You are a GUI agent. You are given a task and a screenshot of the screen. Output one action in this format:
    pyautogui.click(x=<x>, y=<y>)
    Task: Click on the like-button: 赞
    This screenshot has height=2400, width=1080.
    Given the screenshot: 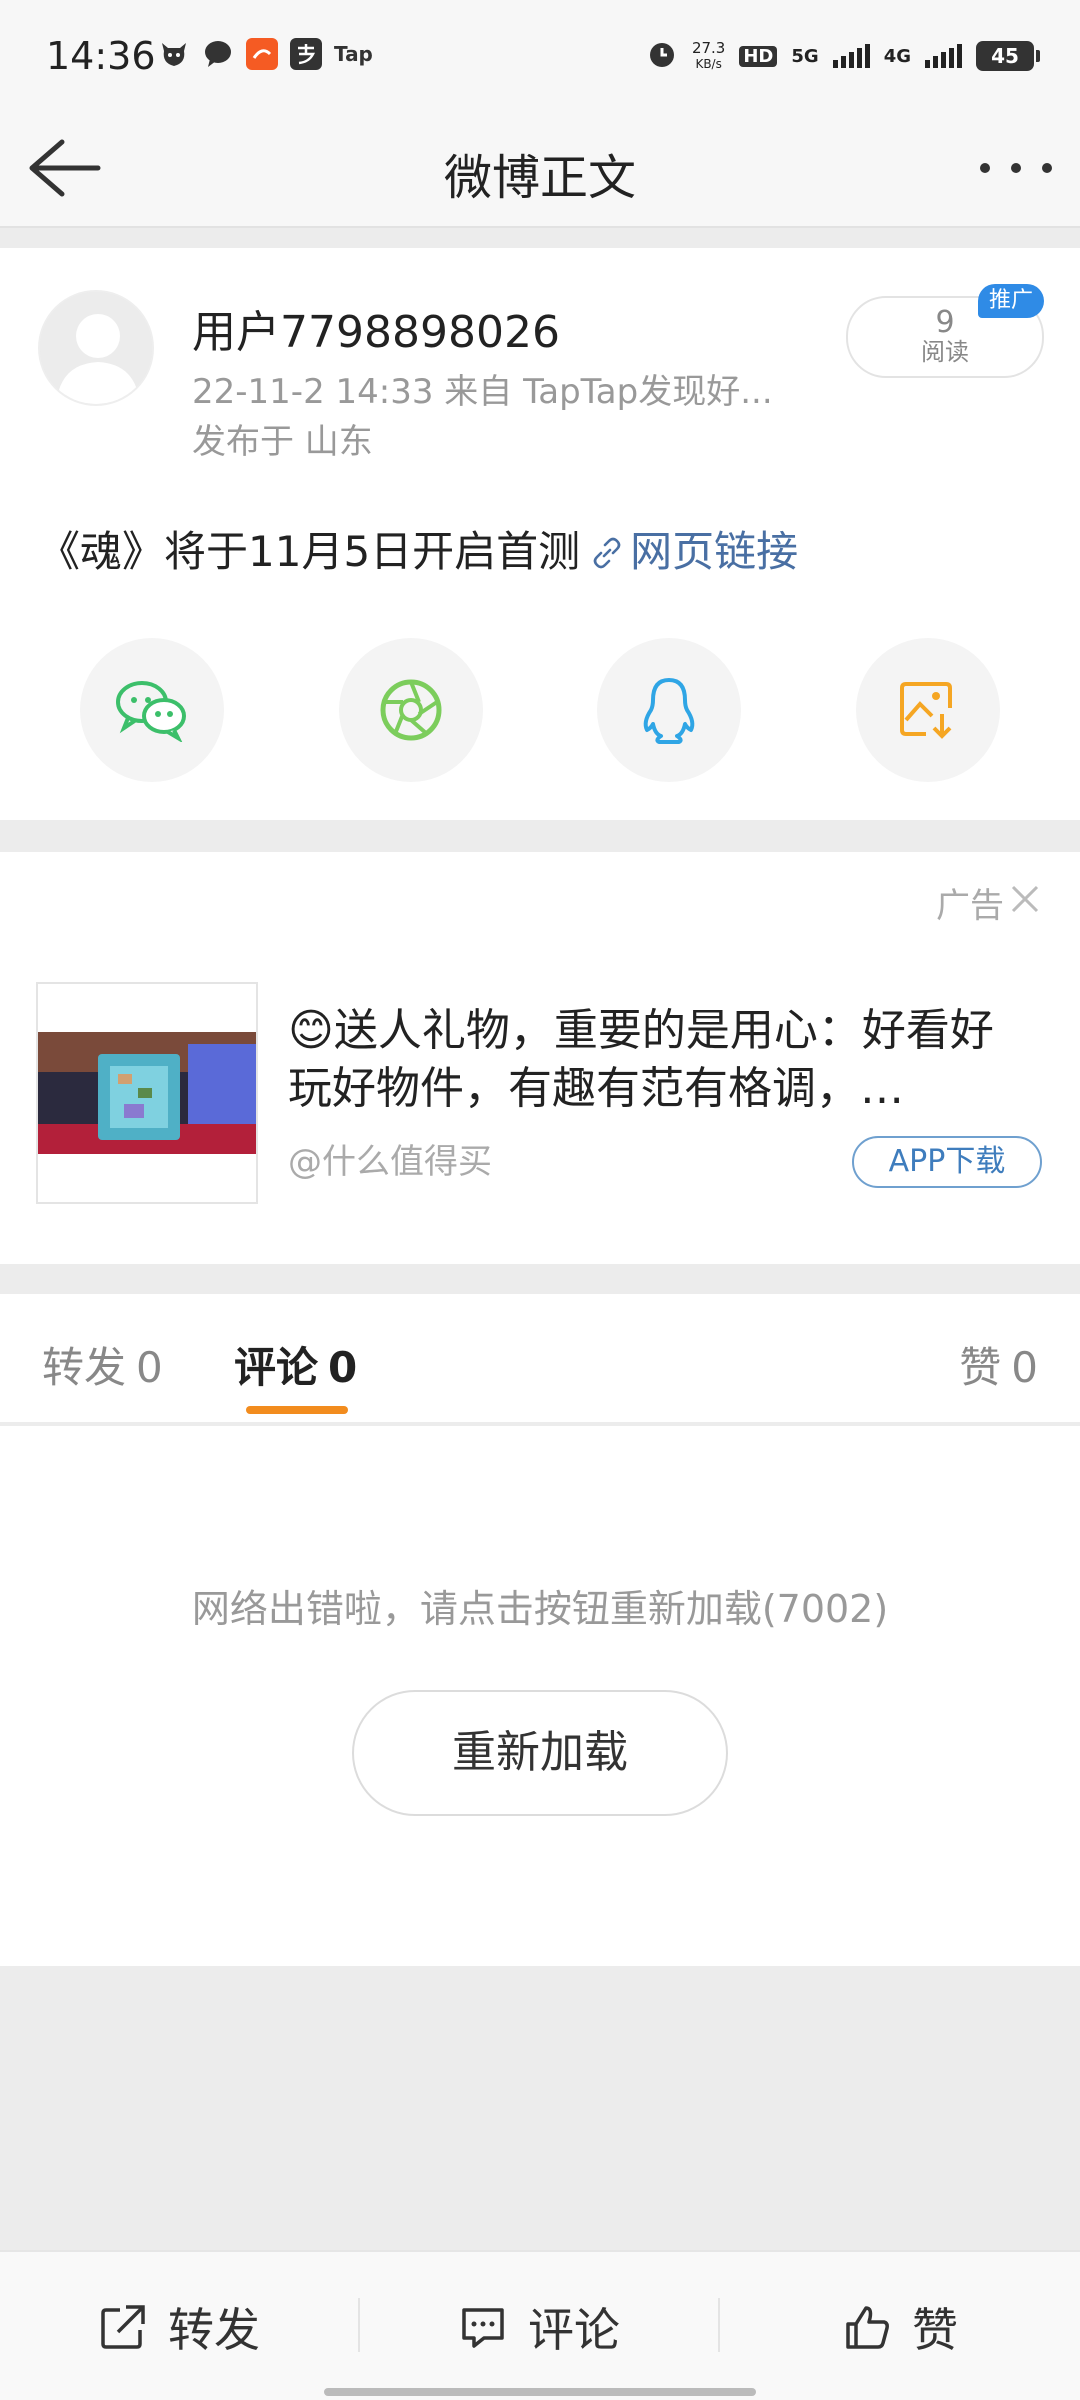 What is the action you would take?
    pyautogui.click(x=900, y=2326)
    